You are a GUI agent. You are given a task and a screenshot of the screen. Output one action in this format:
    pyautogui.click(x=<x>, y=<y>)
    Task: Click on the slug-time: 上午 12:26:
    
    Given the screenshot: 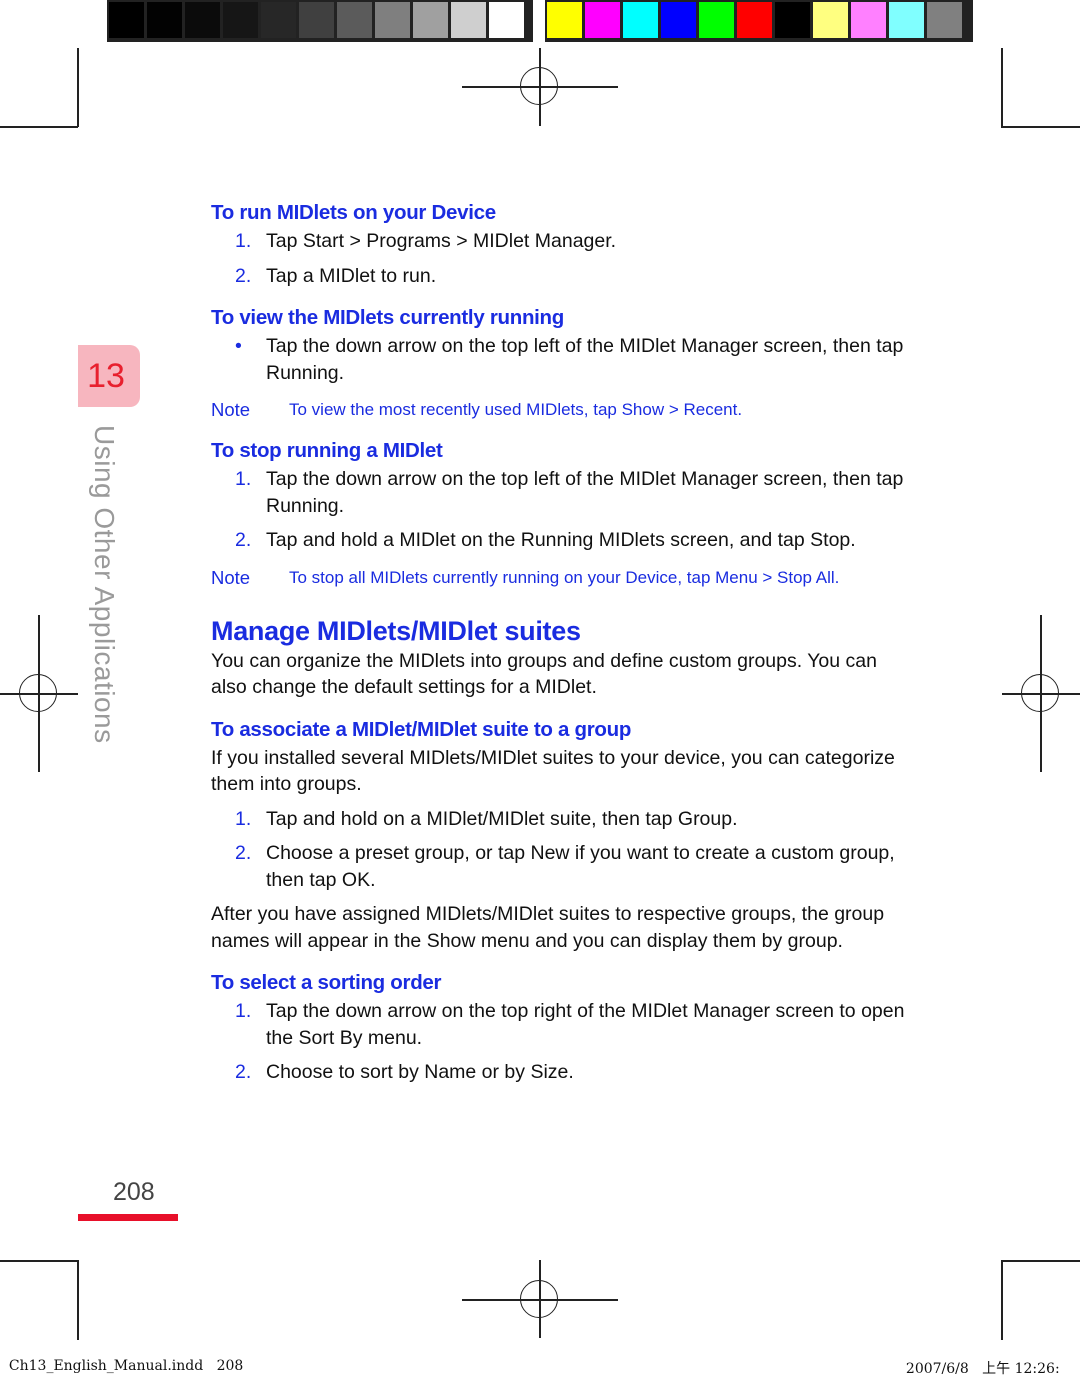 What is the action you would take?
    pyautogui.click(x=1021, y=1369)
    